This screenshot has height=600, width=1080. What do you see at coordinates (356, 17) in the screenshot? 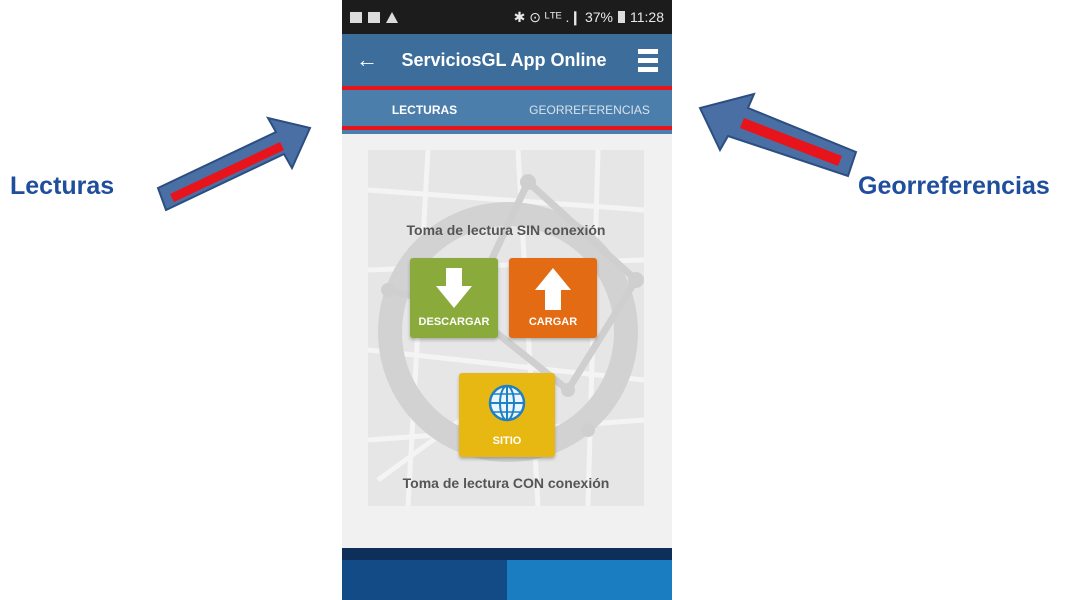
I see `image-notification-icon` at bounding box center [356, 17].